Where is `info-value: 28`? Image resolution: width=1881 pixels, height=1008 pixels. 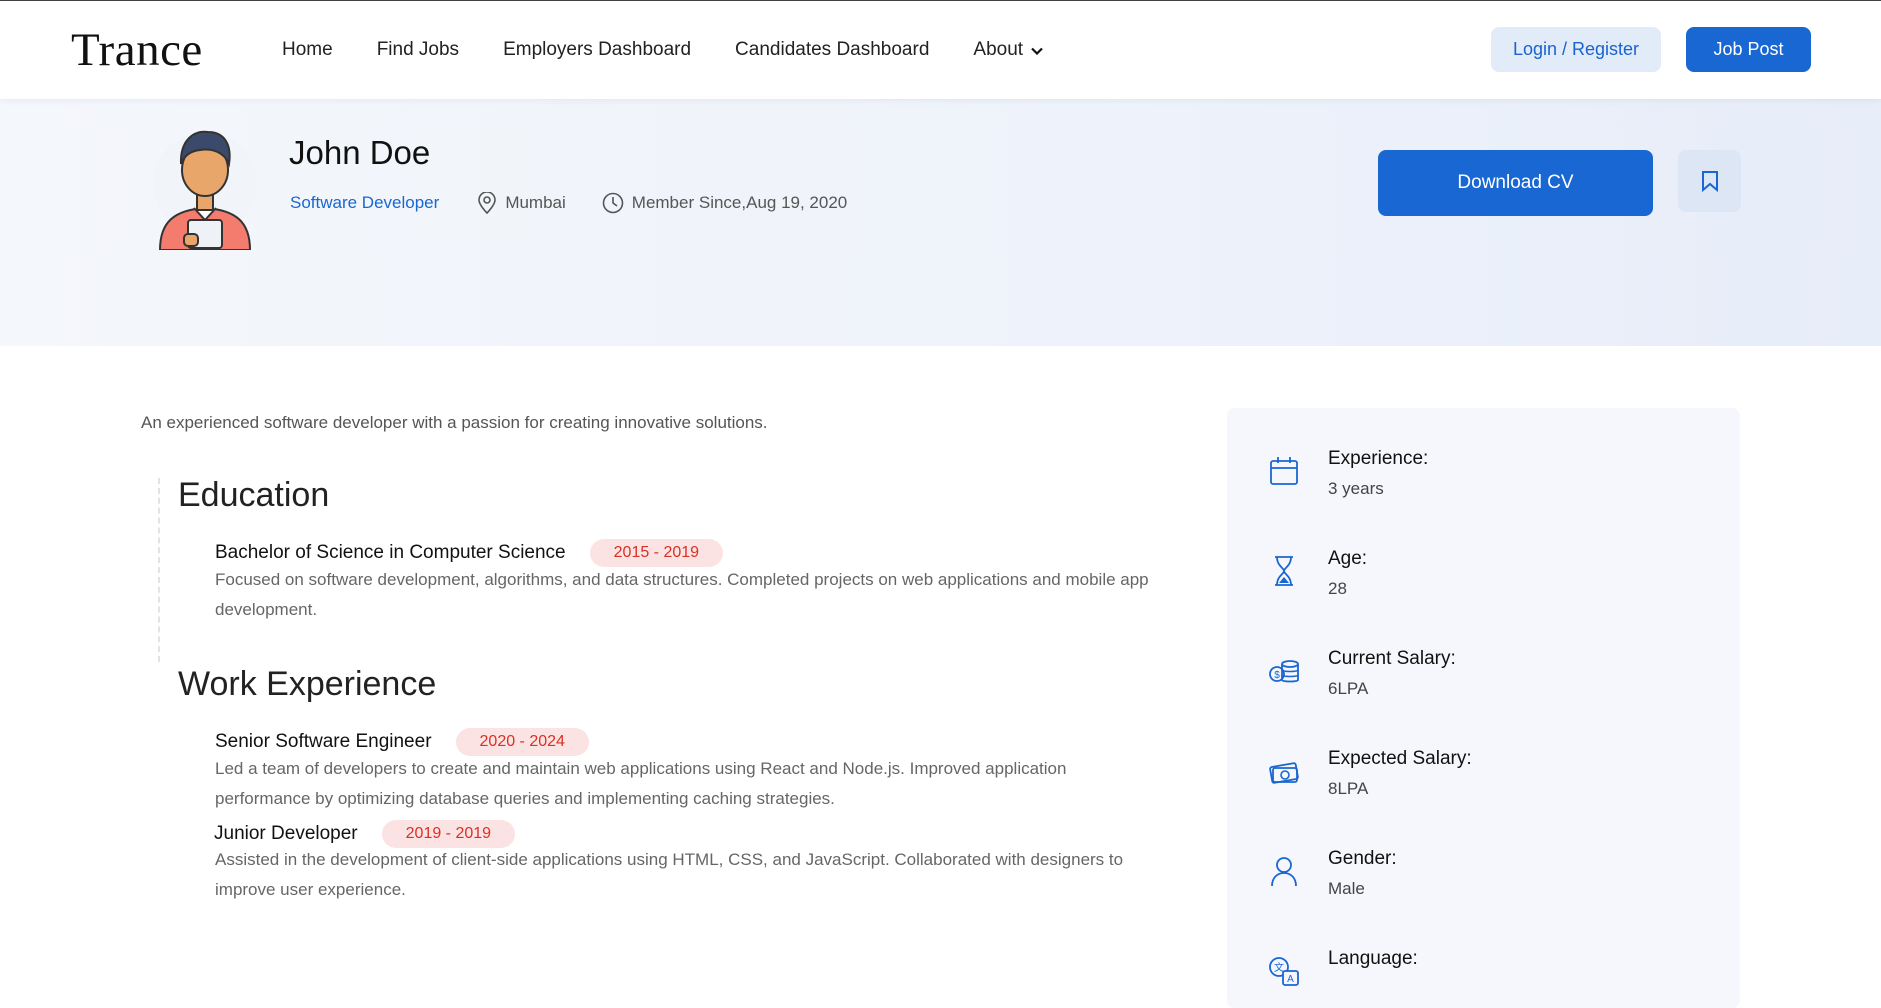 info-value: 28 is located at coordinates (1337, 588).